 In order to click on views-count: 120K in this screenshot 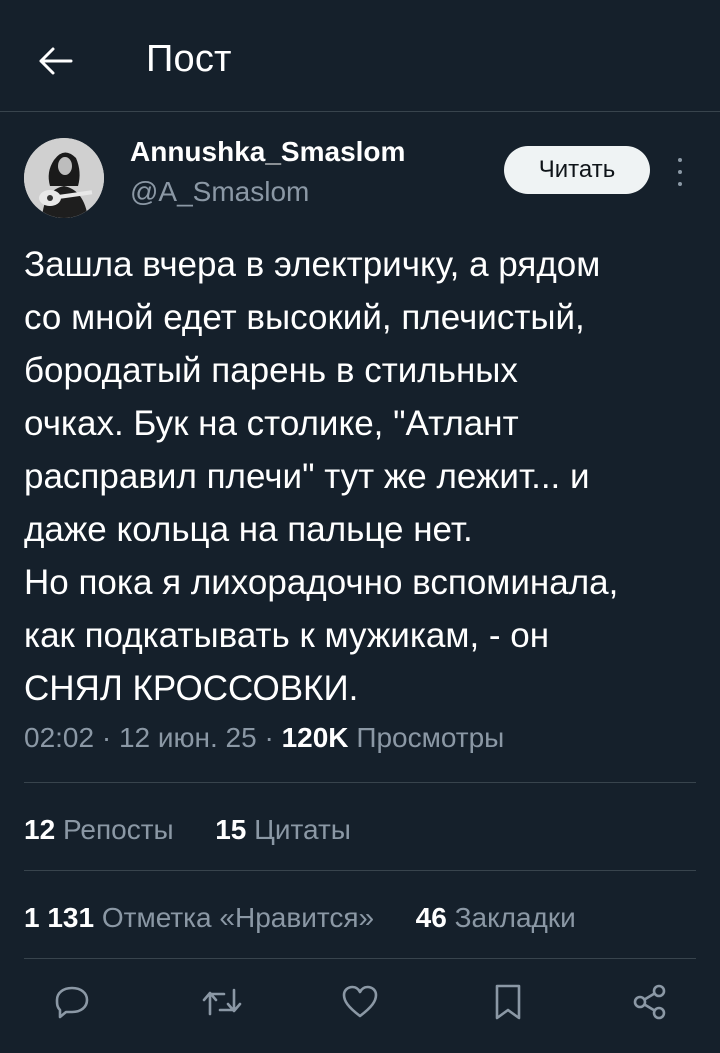, I will do `click(315, 737)`.